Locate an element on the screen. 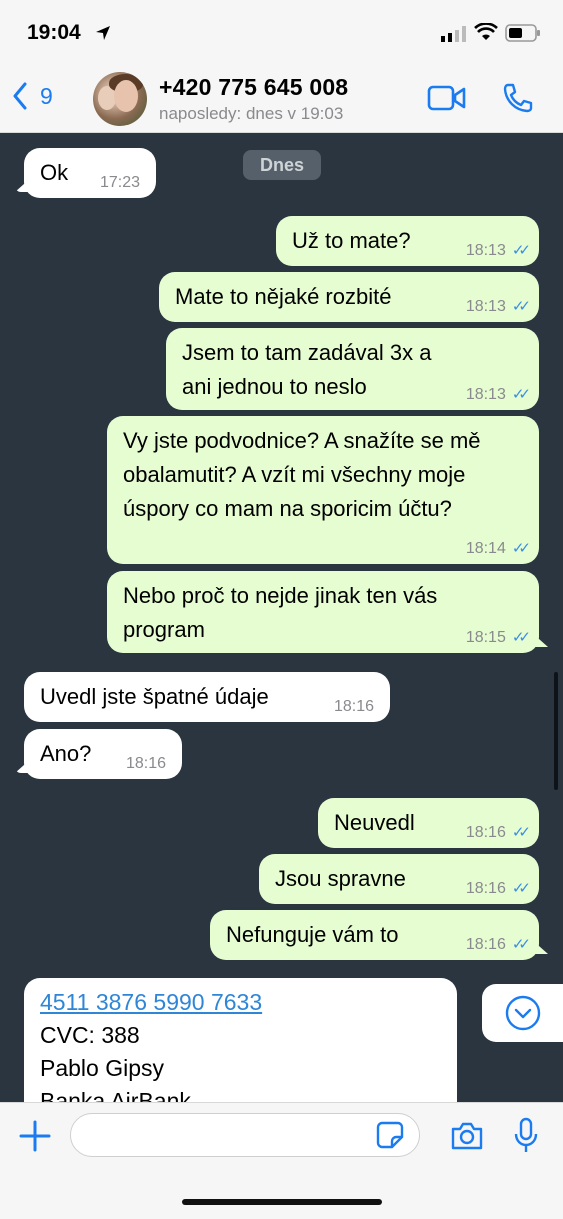 This screenshot has width=563, height=1219. message-bubble: Nefunguje vám to 18:16 ✓✓ is located at coordinates (374, 935).